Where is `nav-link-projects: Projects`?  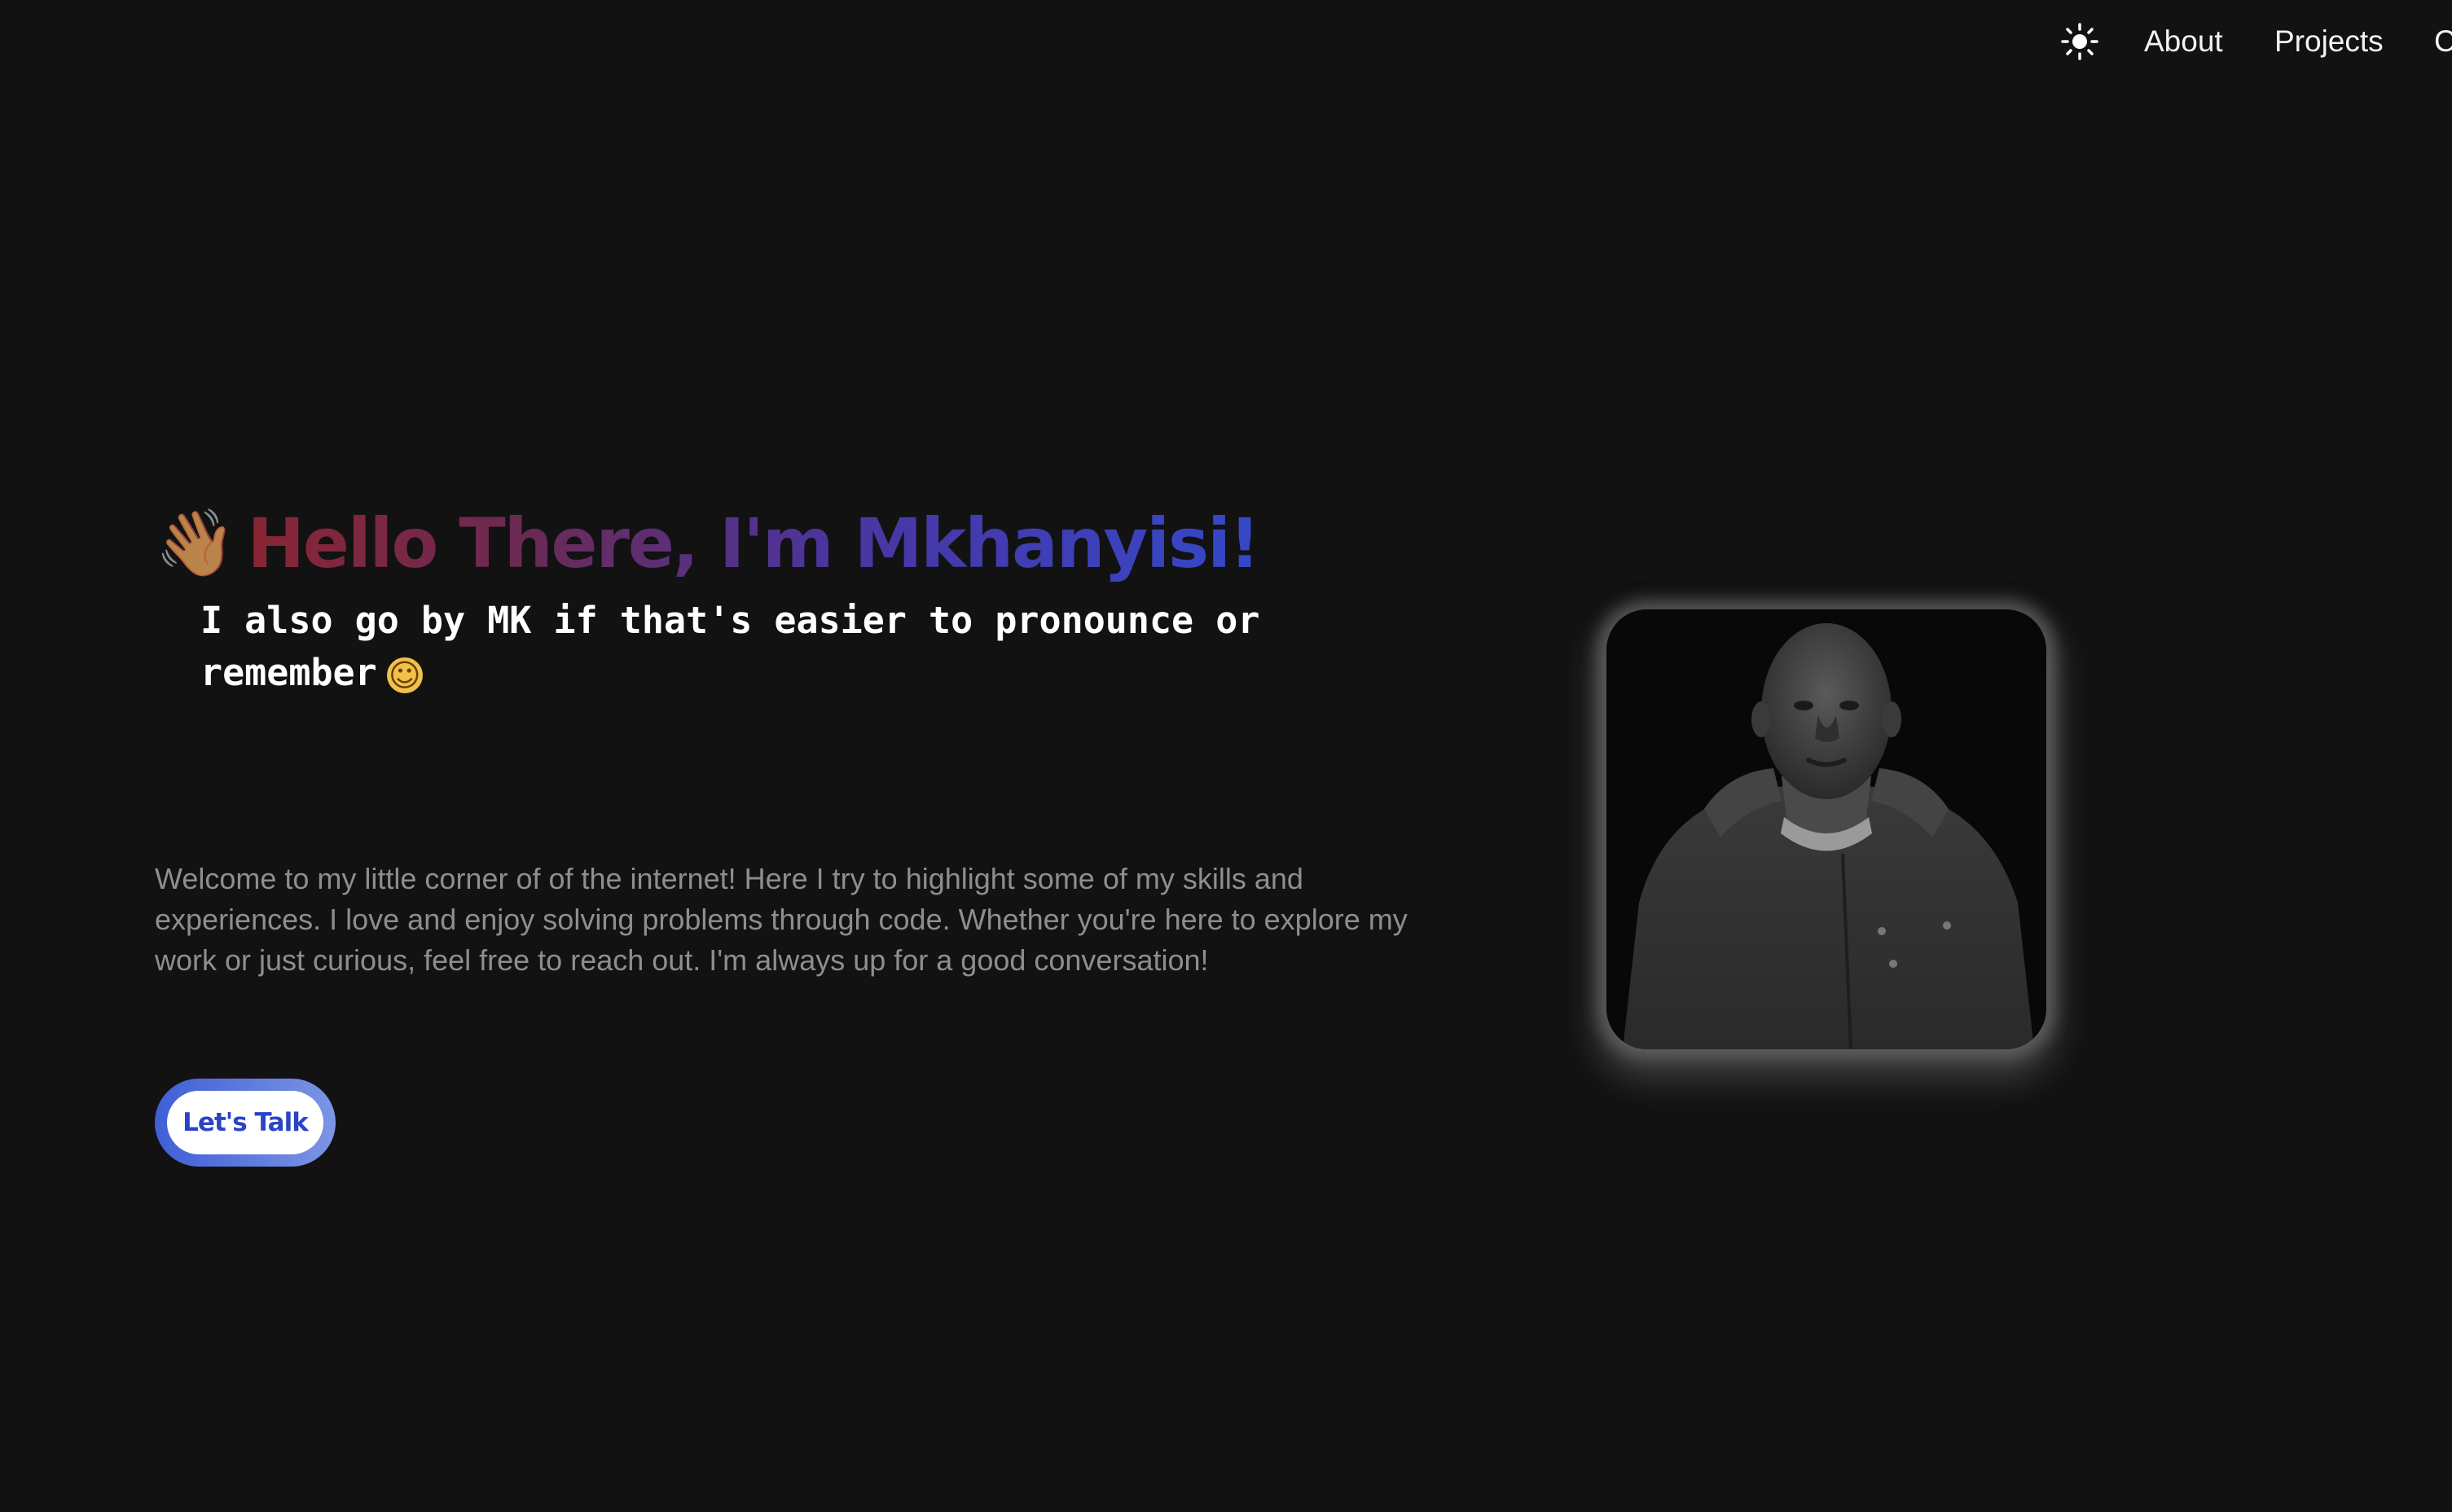
nav-link-projects: Projects is located at coordinates (2329, 42).